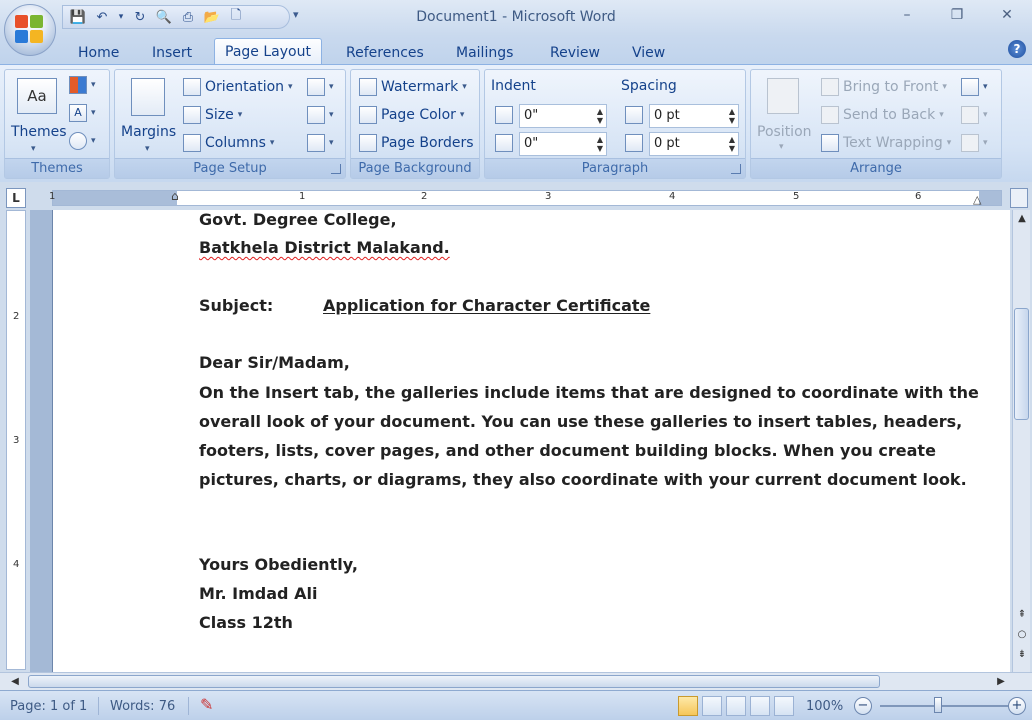 Image resolution: width=1032 pixels, height=720 pixels. Describe the element at coordinates (732, 144) in the screenshot. I see `spacing-after-spinner-icon: ▲ ▼` at that location.